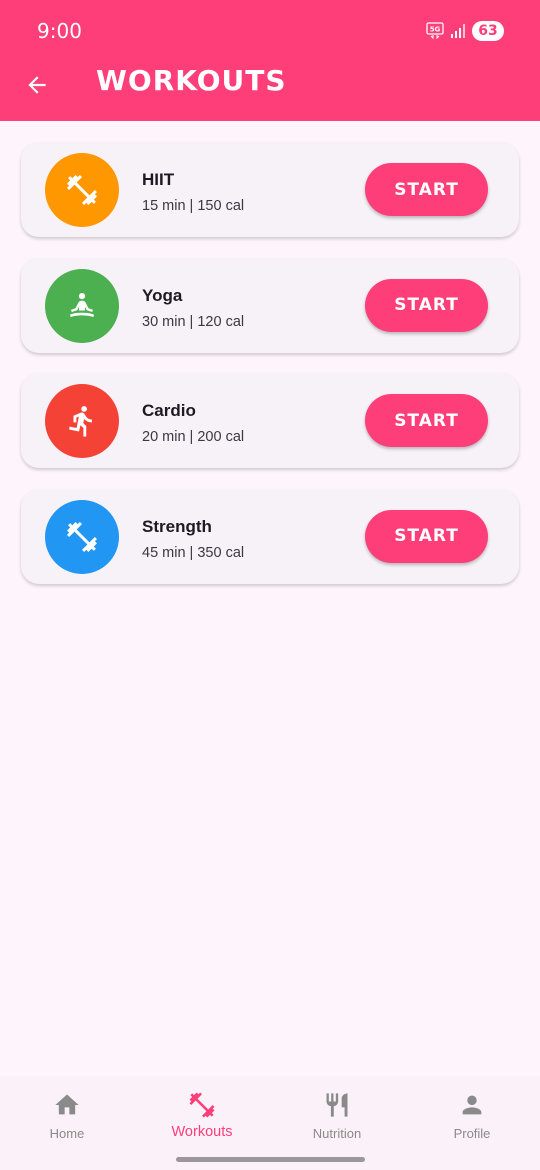 The image size is (540, 1170). I want to click on workout-meta: 45 min | 350 cal, so click(193, 552).